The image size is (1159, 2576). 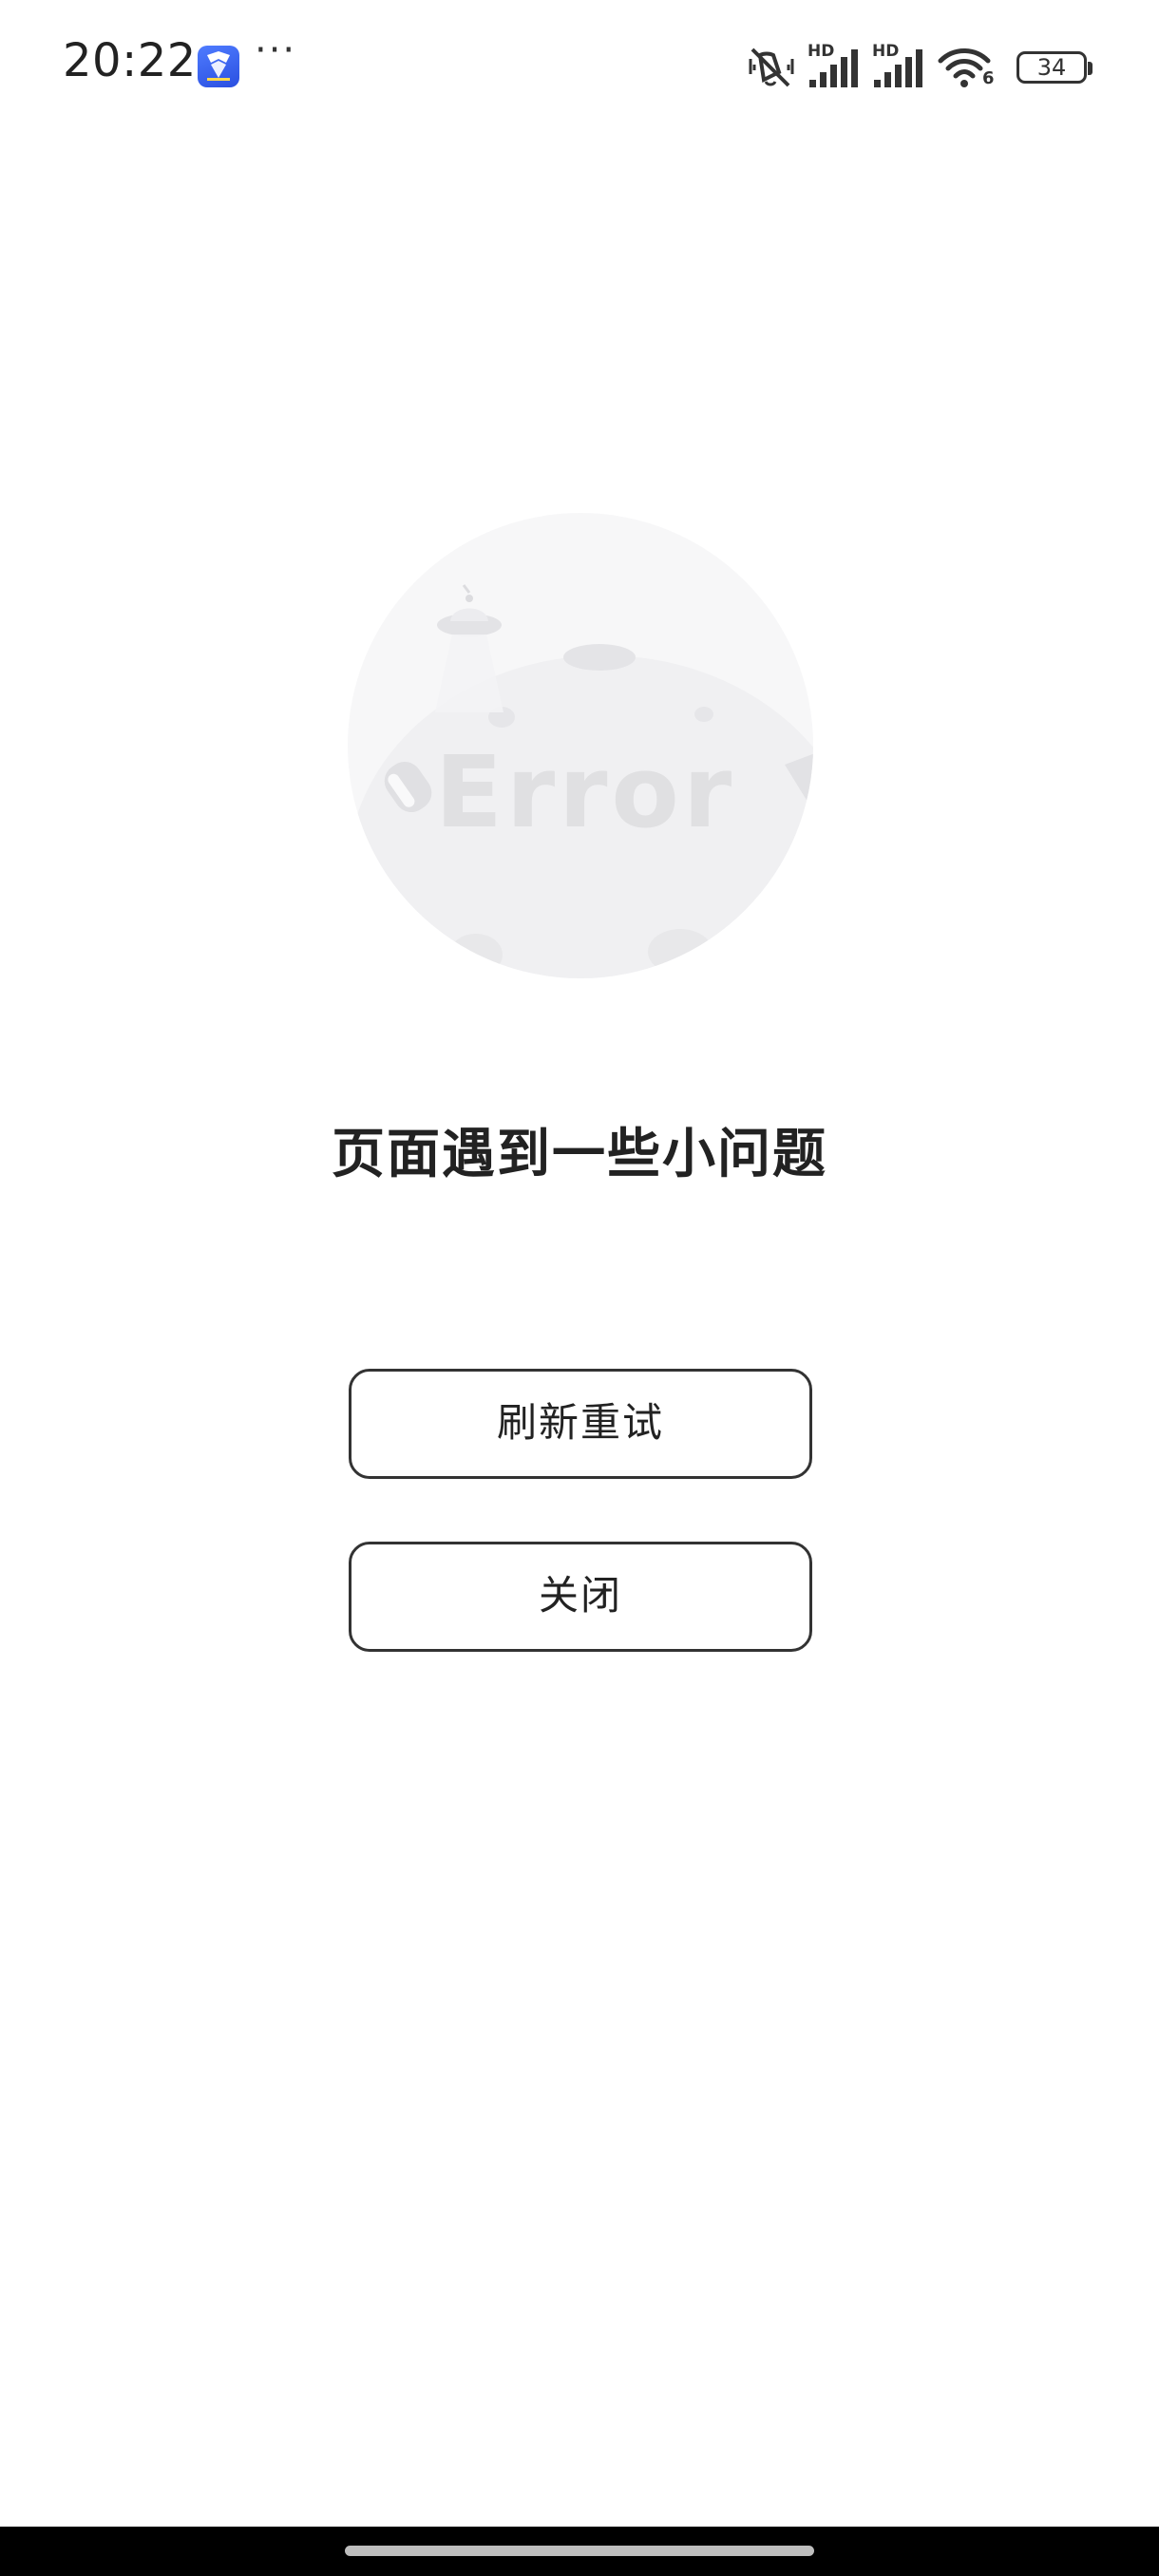 What do you see at coordinates (988, 78) in the screenshot?
I see `wifi-badge: 6` at bounding box center [988, 78].